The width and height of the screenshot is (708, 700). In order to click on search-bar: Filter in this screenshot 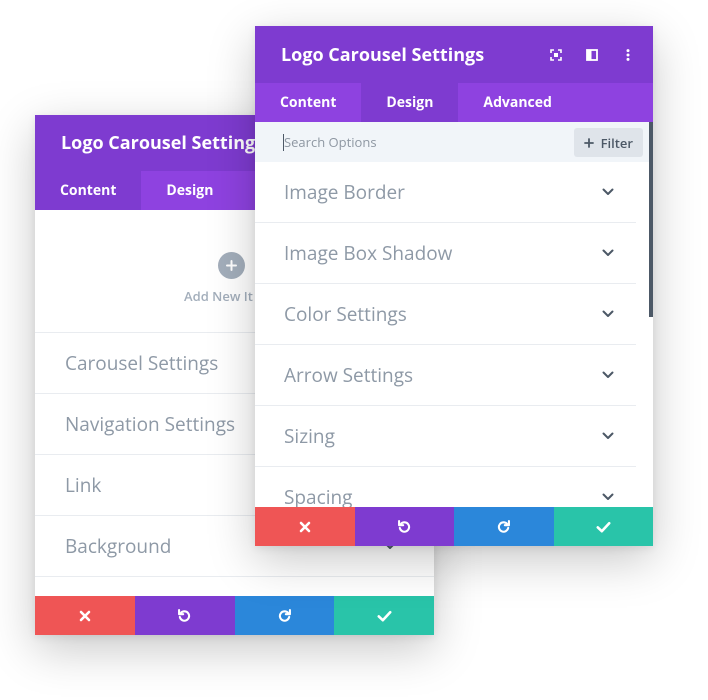, I will do `click(454, 142)`.